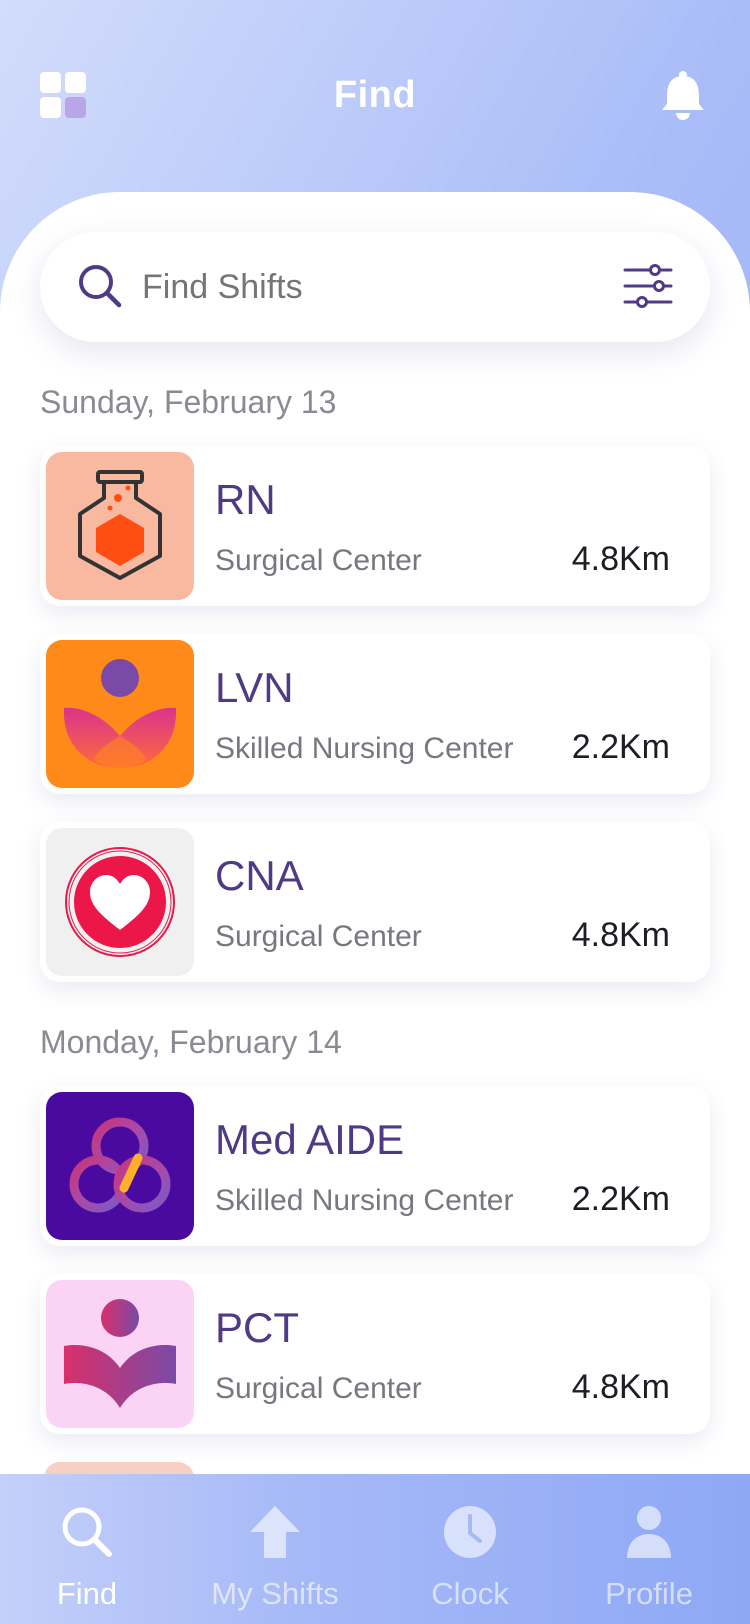 This screenshot has width=750, height=1624. I want to click on nav-item-profile: Profile, so click(649, 1549).